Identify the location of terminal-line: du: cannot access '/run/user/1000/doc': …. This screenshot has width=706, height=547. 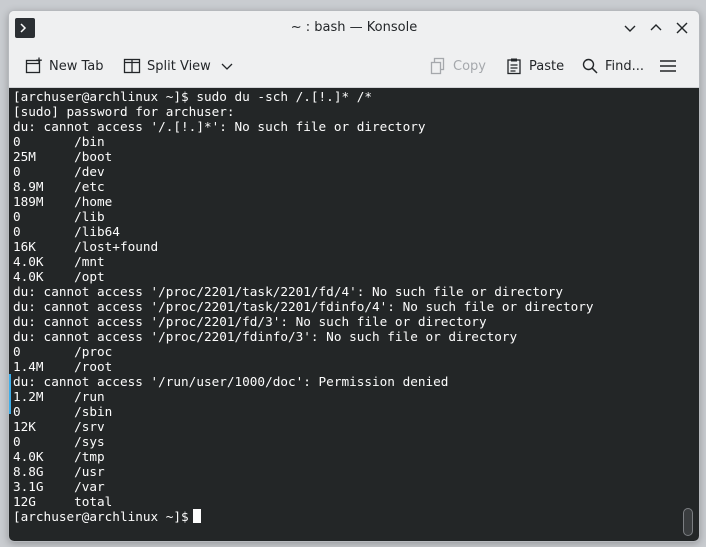
(231, 381).